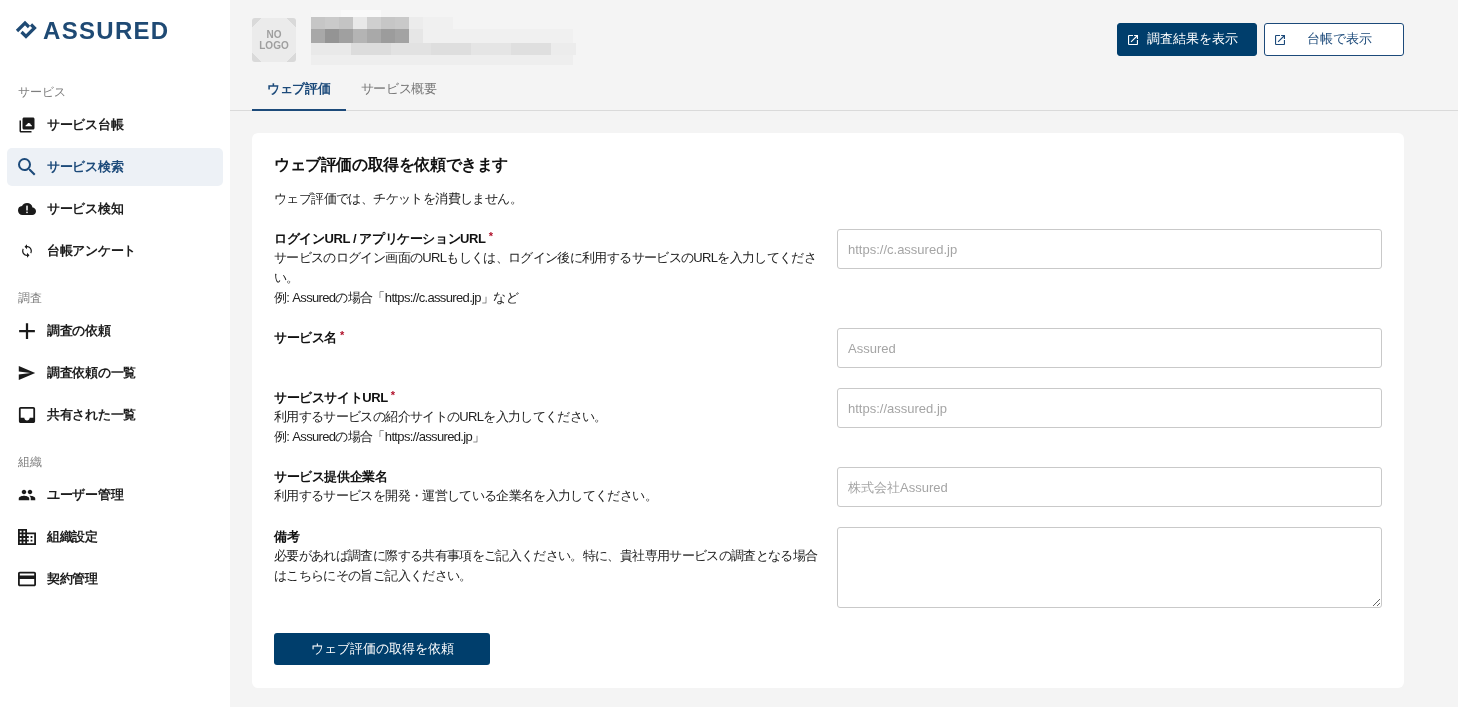 This screenshot has width=1458, height=707. Describe the element at coordinates (397, 298) in the screenshot. I see `help-text: 例: Assuredの場合「https://c.assured.jp」など` at that location.